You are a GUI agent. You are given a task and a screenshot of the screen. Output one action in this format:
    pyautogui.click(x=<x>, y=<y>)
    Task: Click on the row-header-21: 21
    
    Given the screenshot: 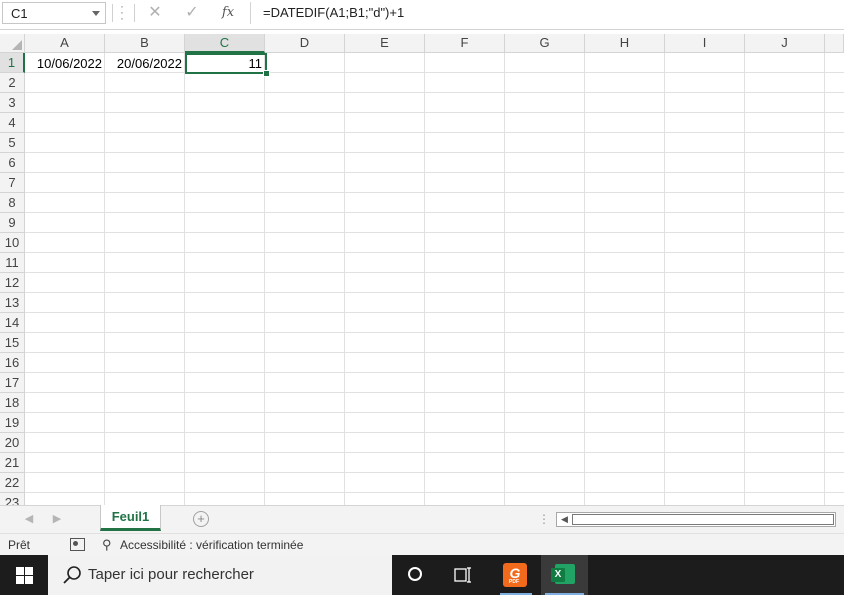 What is the action you would take?
    pyautogui.click(x=12, y=463)
    